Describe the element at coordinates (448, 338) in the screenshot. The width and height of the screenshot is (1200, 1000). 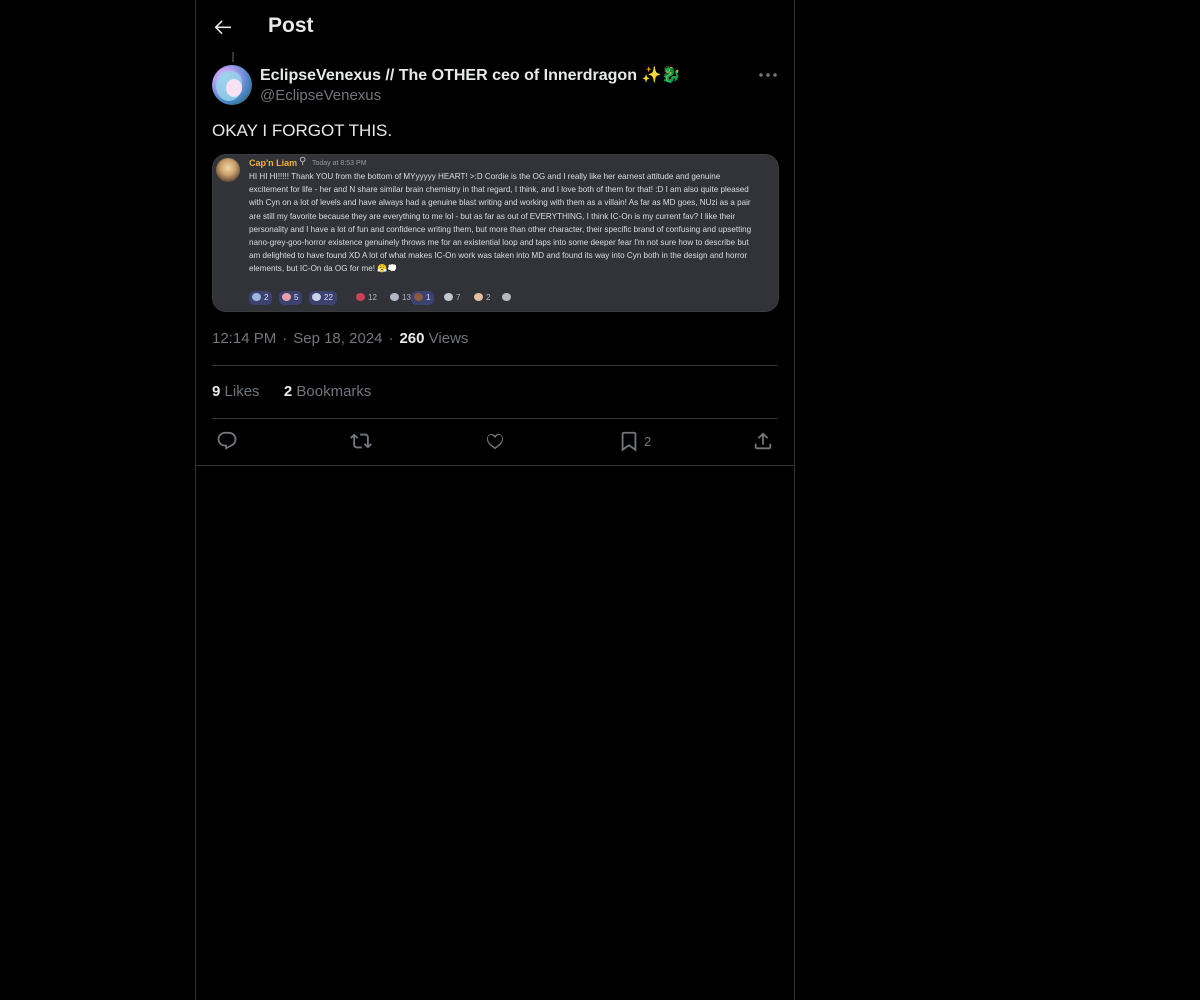
I see `views-label: Views` at that location.